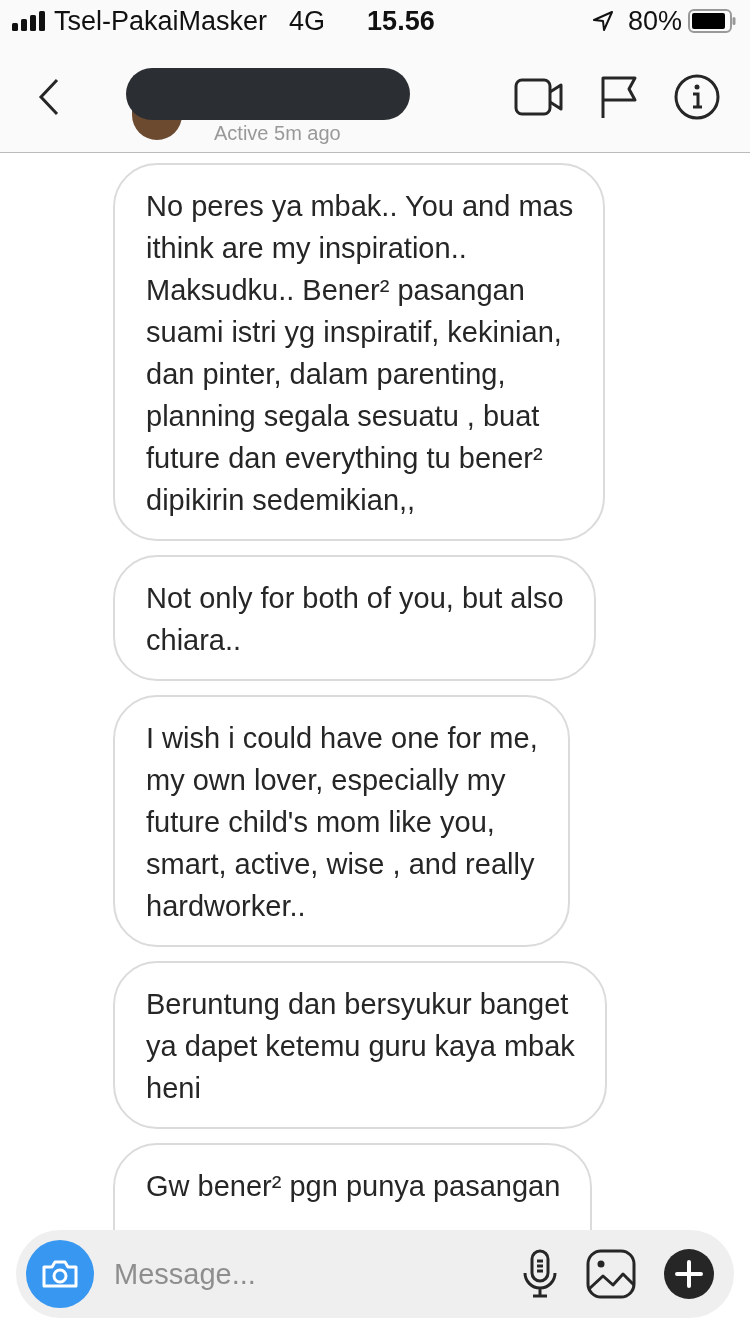 This screenshot has height=1334, width=750. I want to click on signal-icon, so click(29, 21).